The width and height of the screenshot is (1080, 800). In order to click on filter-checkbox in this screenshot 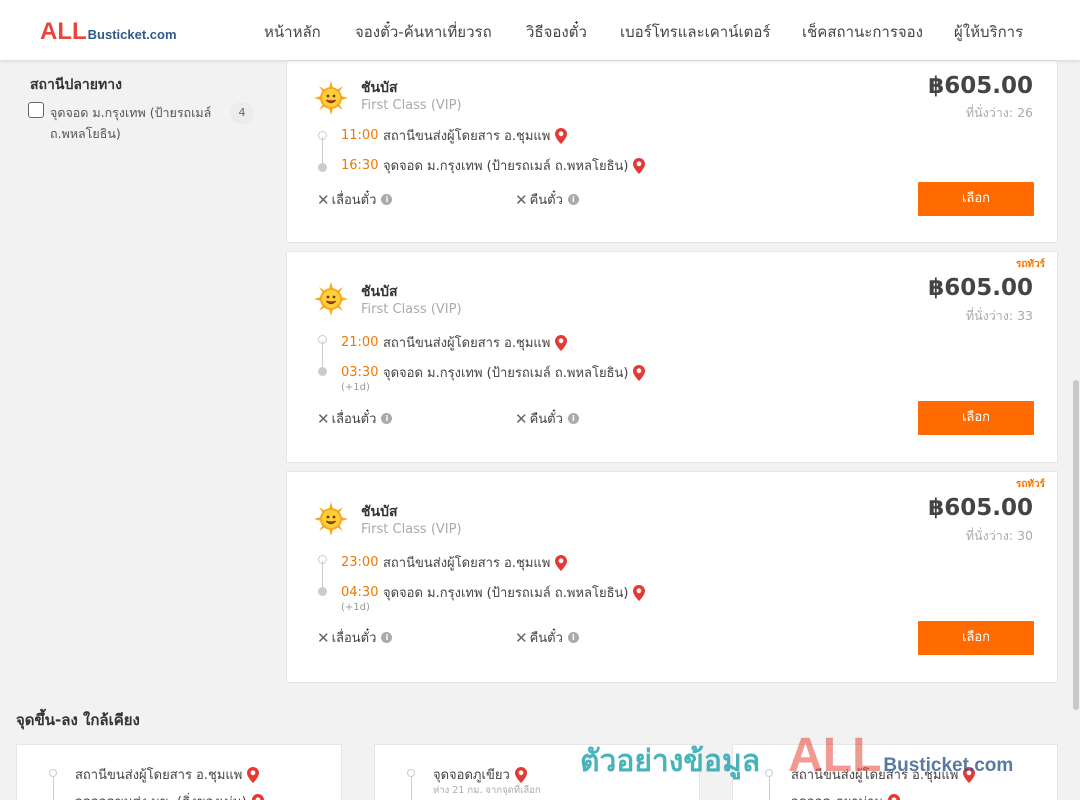, I will do `click(36, 110)`.